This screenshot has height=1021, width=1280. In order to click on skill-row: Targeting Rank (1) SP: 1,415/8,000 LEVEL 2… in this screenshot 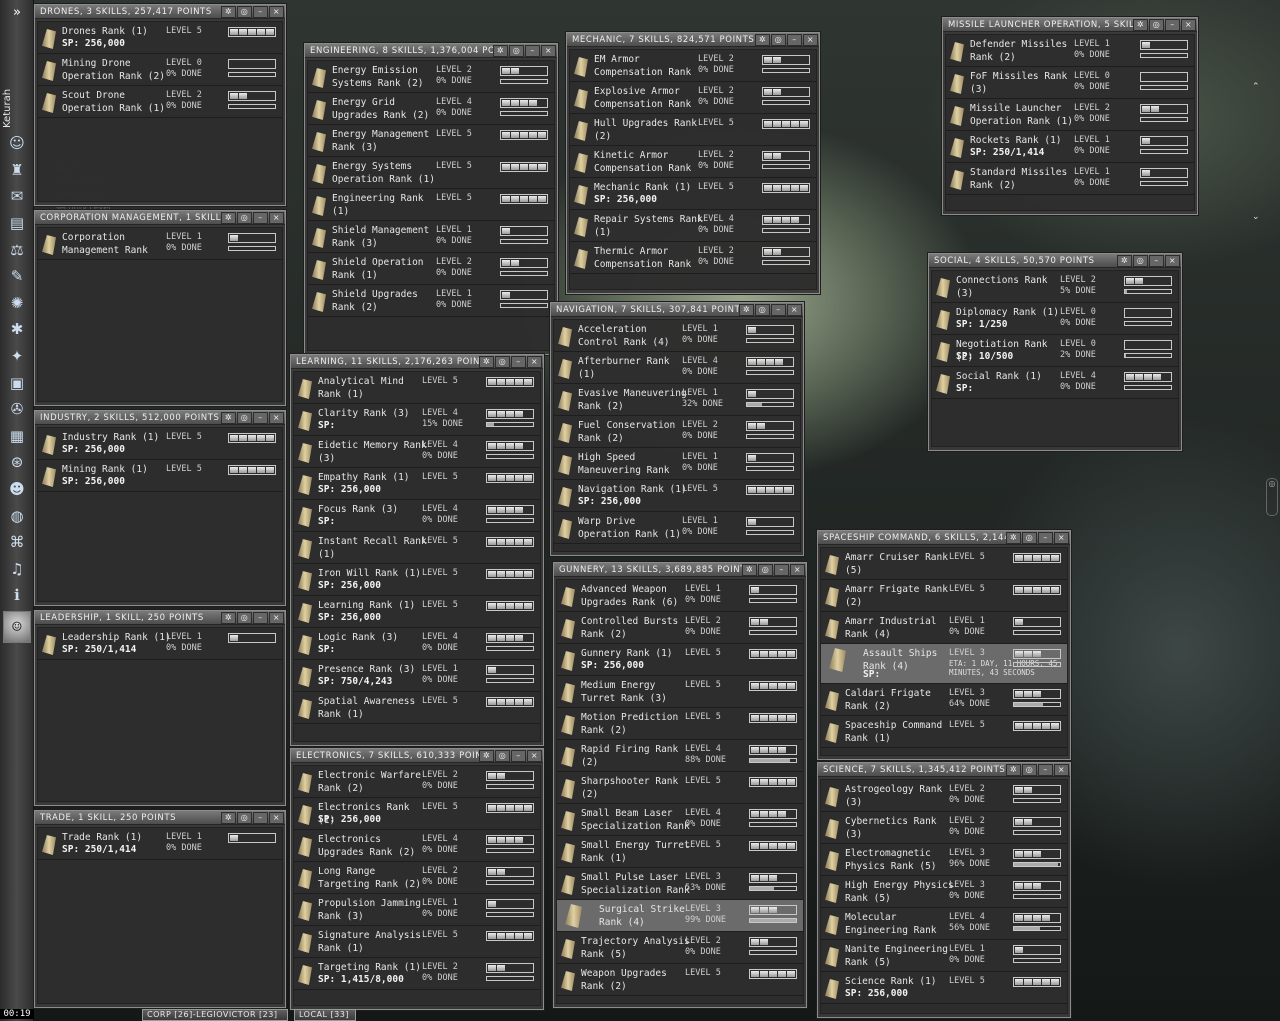, I will do `click(417, 974)`.